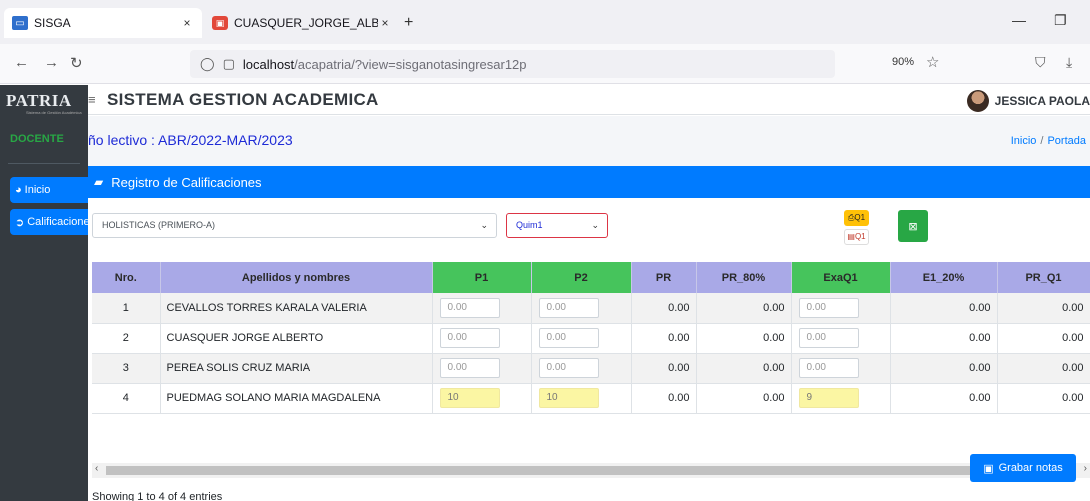  Describe the element at coordinates (51, 62) in the screenshot. I see `forward-icon: →` at that location.